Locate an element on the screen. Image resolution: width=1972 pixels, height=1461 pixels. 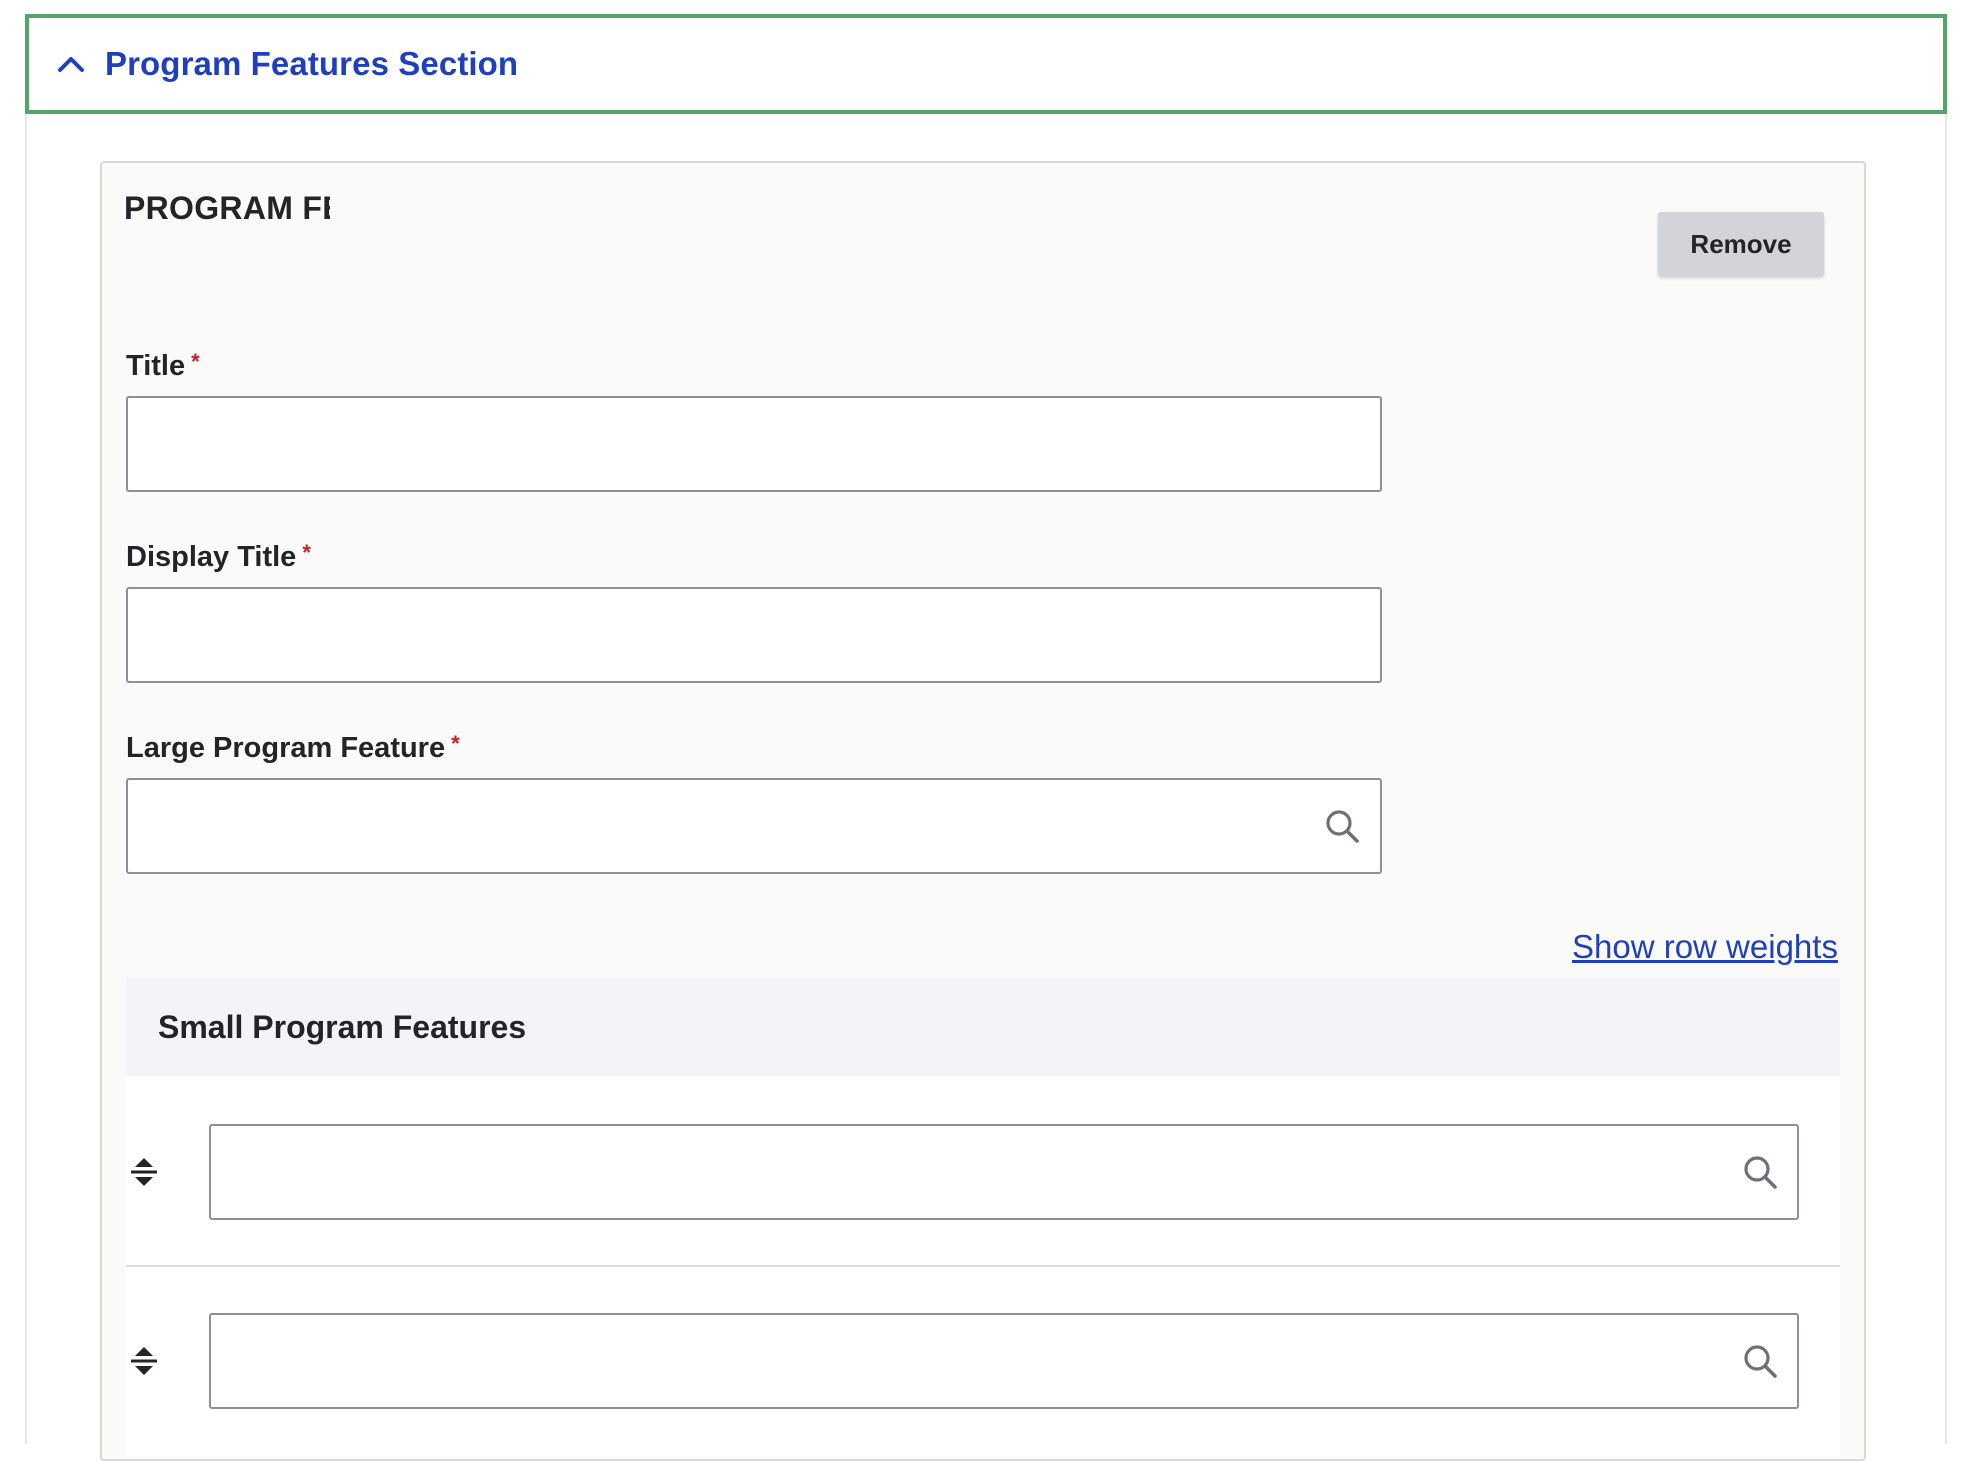
large-program-feature-label-text: Large Program Feature is located at coordinates (286, 748).